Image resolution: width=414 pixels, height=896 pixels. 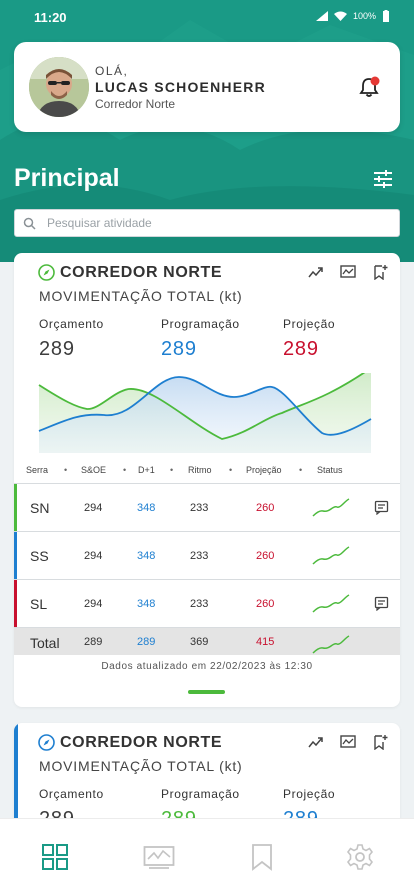 What do you see at coordinates (29, 223) in the screenshot?
I see `search-icon` at bounding box center [29, 223].